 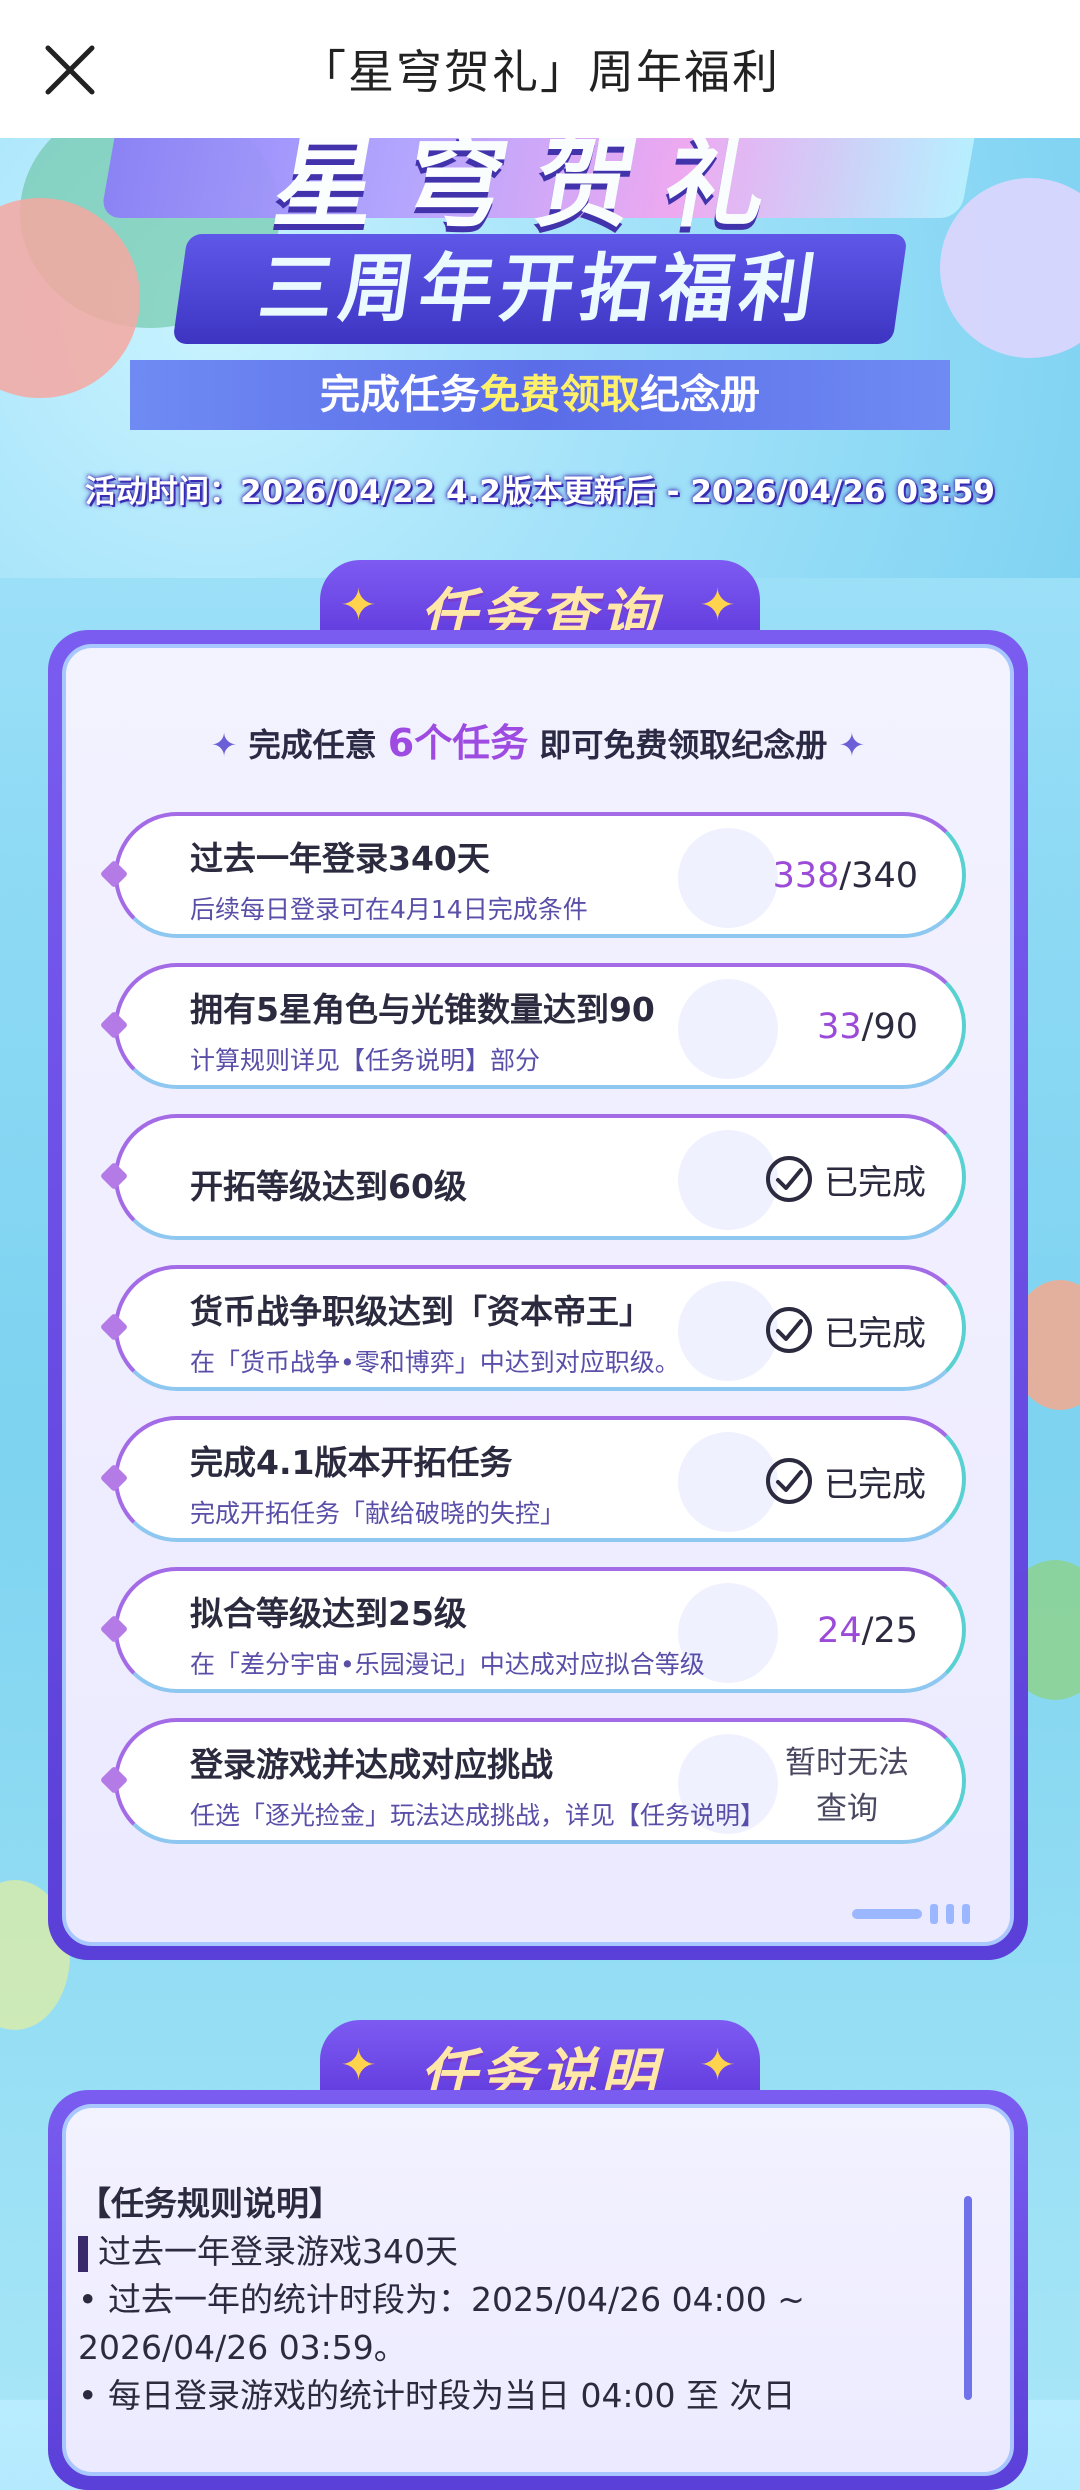 I want to click on banner-subheadline: 三周年开拓福利, so click(x=540, y=289).